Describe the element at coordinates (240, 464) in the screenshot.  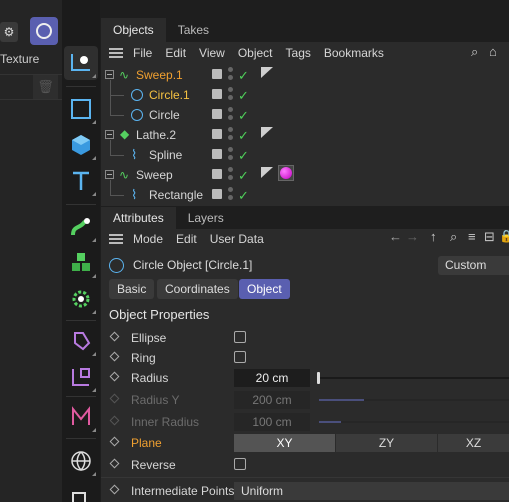
I see `reverse-checkbox` at that location.